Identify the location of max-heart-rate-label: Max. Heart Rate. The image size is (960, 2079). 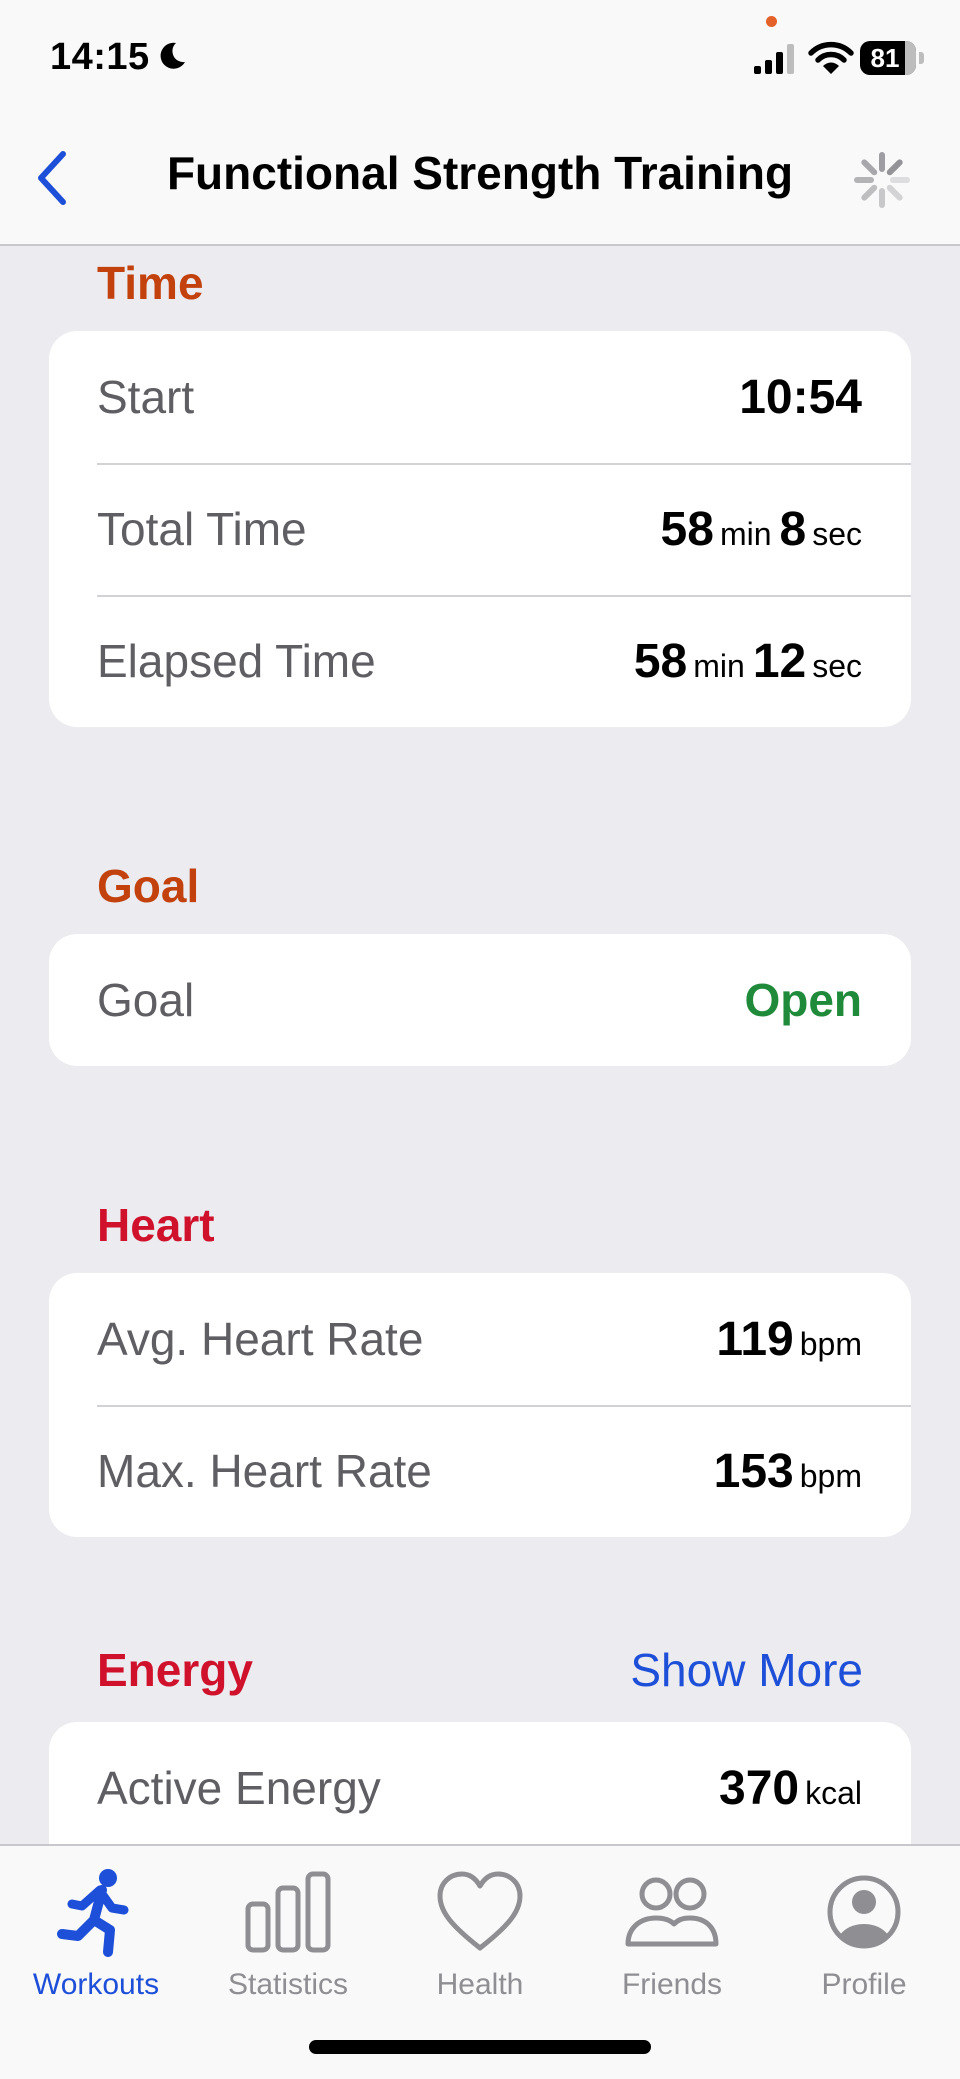
(264, 1471).